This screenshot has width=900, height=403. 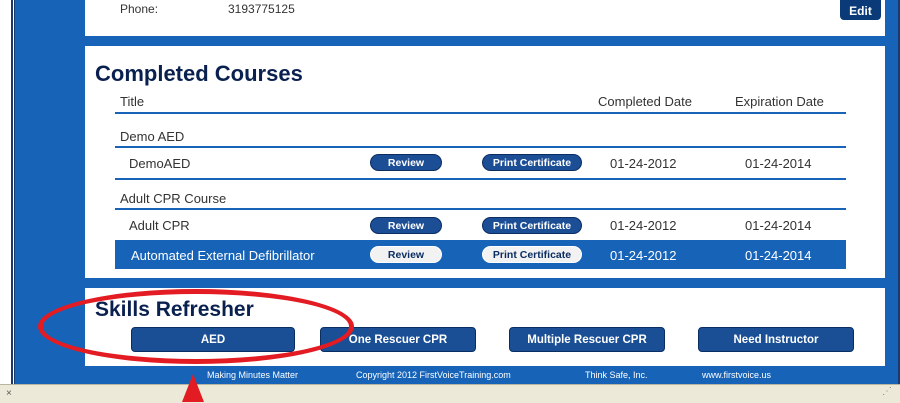 I want to click on edit-button: Edit, so click(x=860, y=10).